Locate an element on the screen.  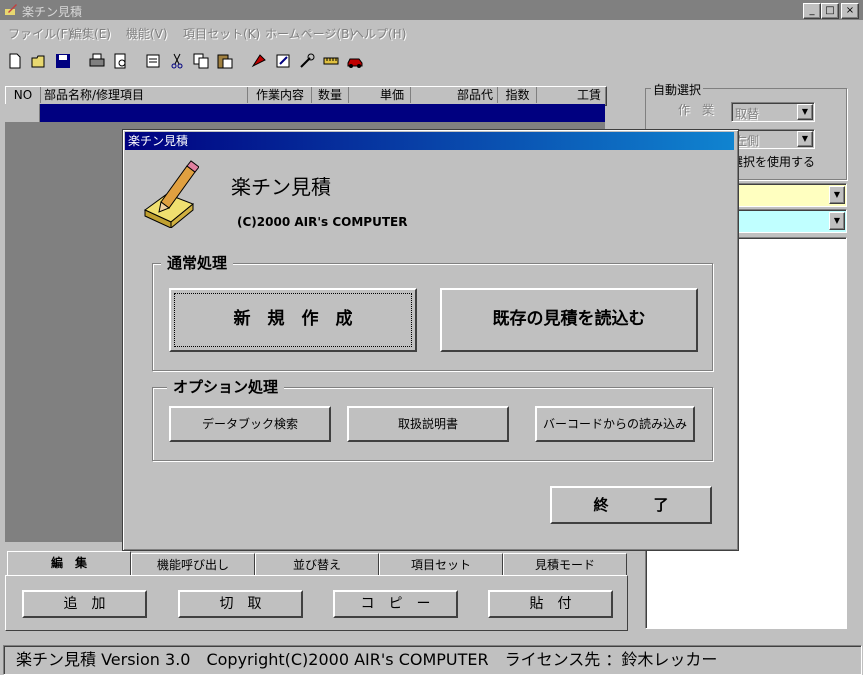
cut-button: 切 取 is located at coordinates (240, 604).